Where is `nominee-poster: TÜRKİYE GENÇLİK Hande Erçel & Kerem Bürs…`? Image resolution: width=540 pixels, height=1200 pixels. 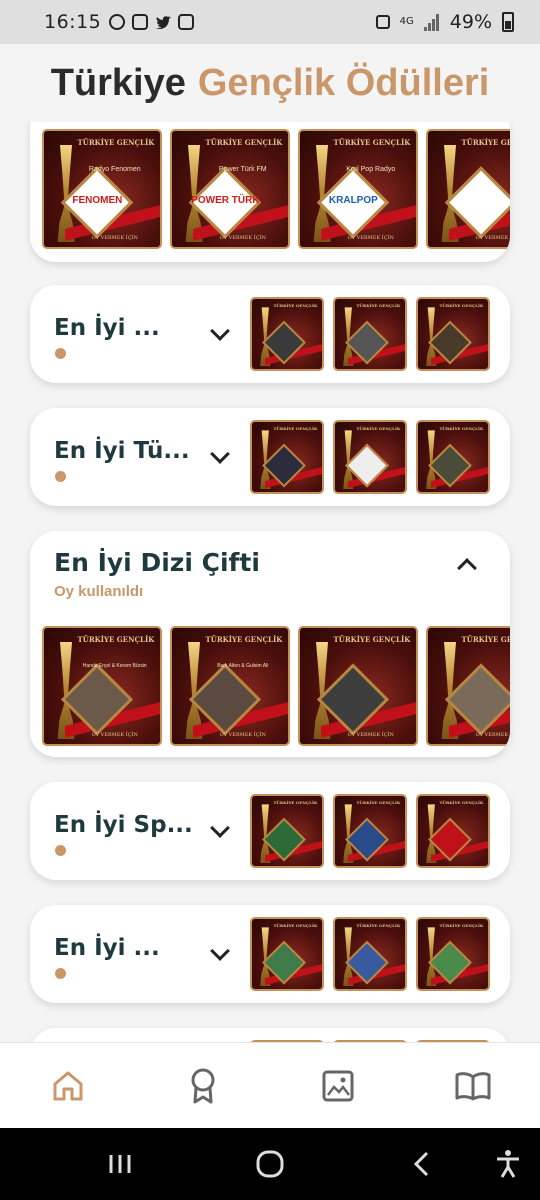
nominee-poster: TÜRKİYE GENÇLİK Hande Erçel & Kerem Bürs… is located at coordinates (102, 686).